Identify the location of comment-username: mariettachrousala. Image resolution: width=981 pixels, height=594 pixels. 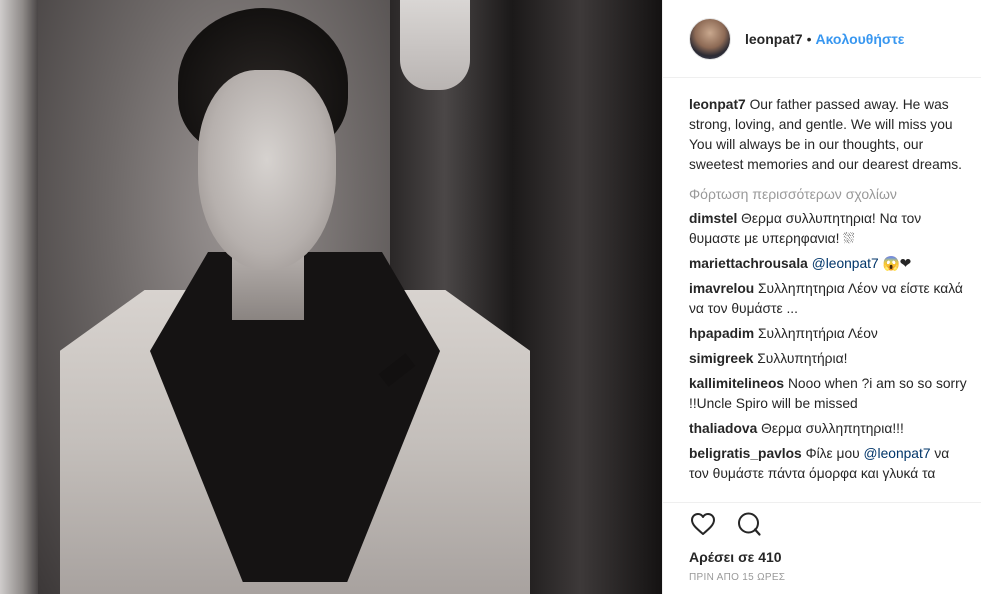
(748, 263).